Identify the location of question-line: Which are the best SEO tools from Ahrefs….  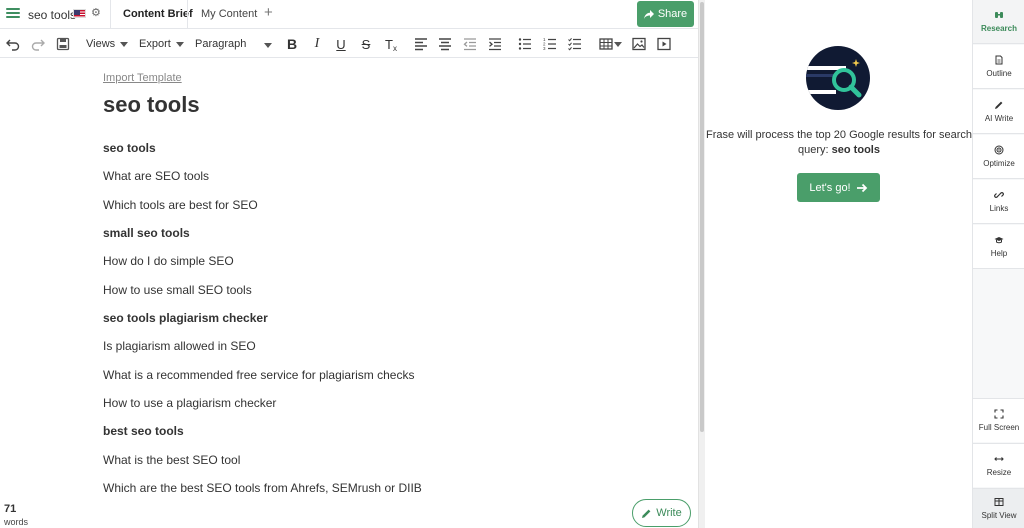
(262, 488).